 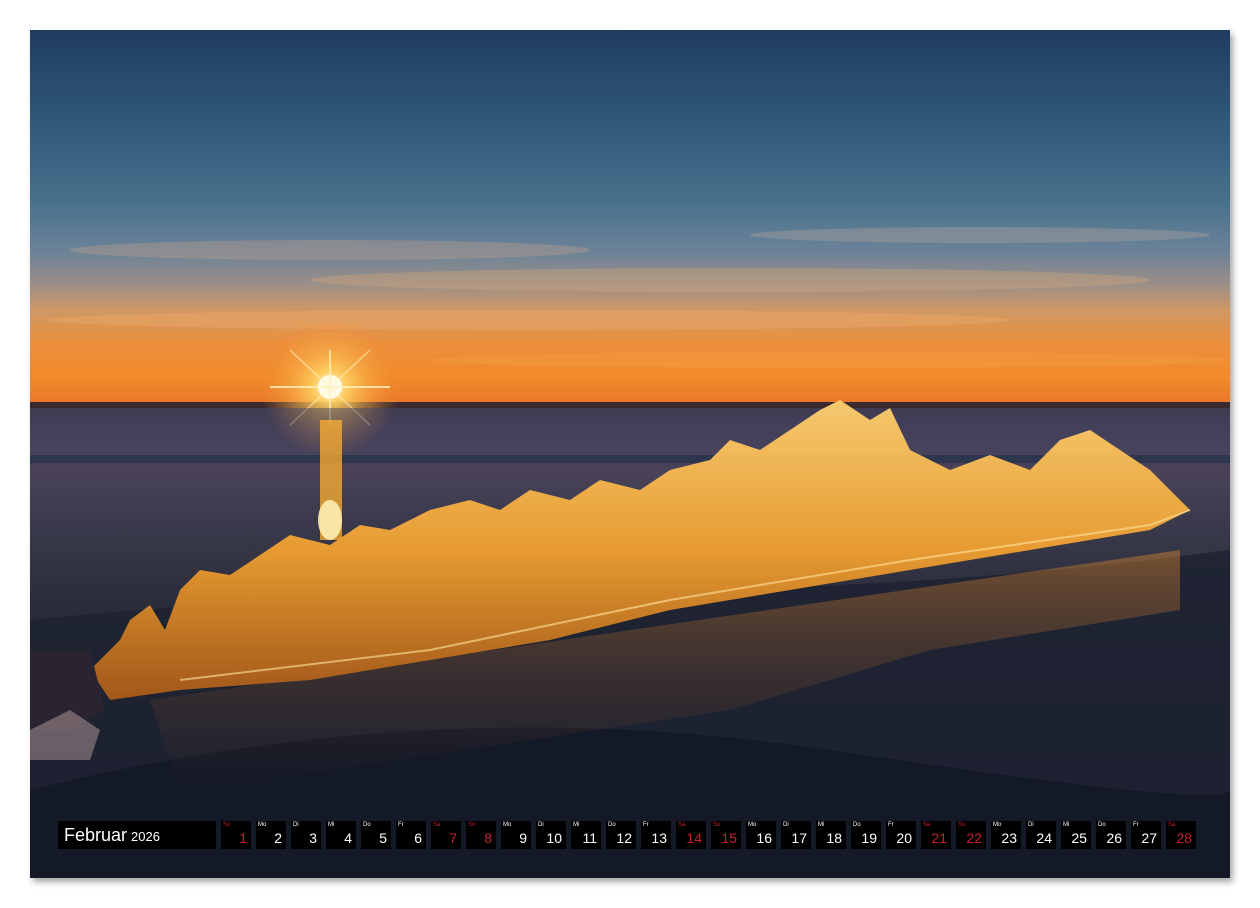 I want to click on day-number: 28, so click(x=1184, y=838).